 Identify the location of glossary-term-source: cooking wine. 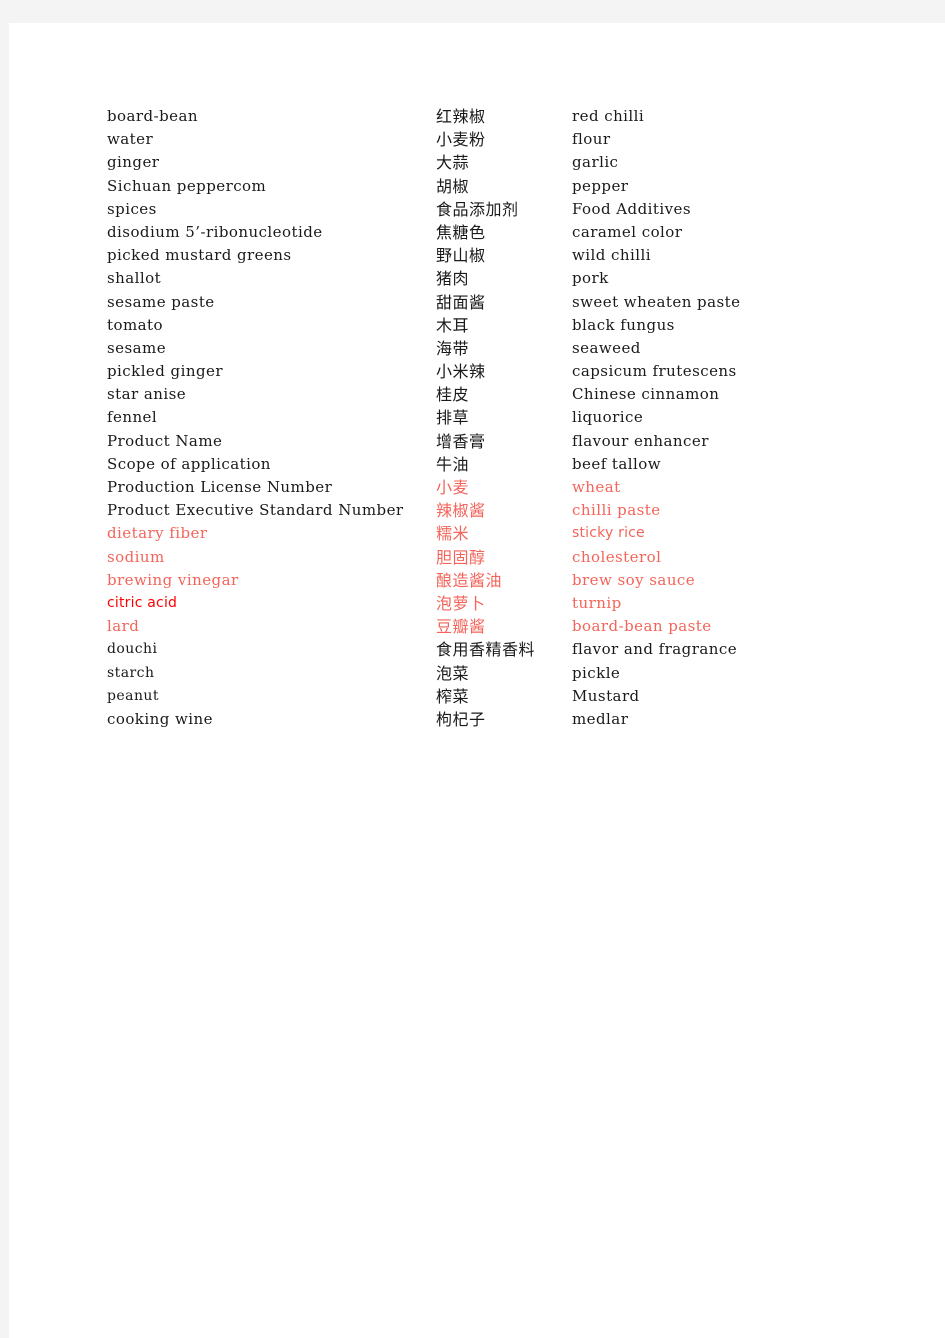
(160, 718).